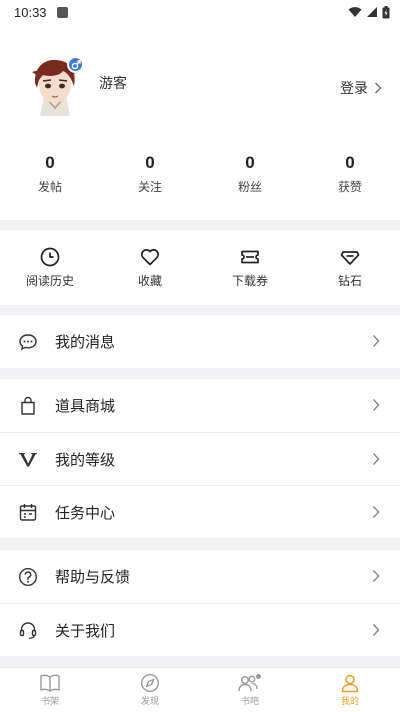  What do you see at coordinates (50, 257) in the screenshot?
I see `clock-icon` at bounding box center [50, 257].